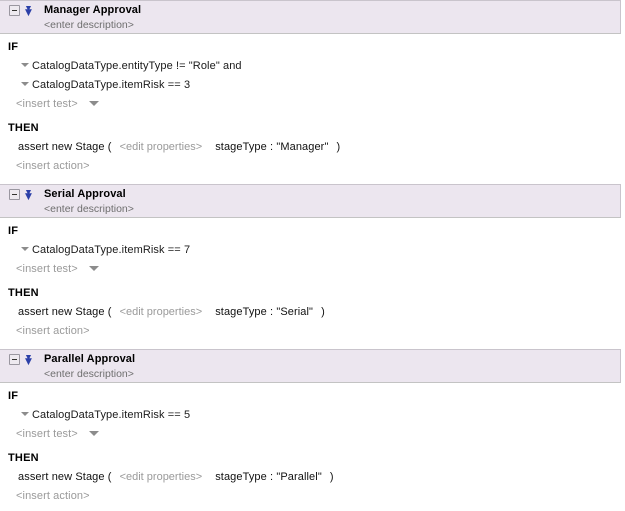 The width and height of the screenshot is (625, 511). Describe the element at coordinates (264, 312) in the screenshot. I see `action-body: stageType : "Serial"` at that location.